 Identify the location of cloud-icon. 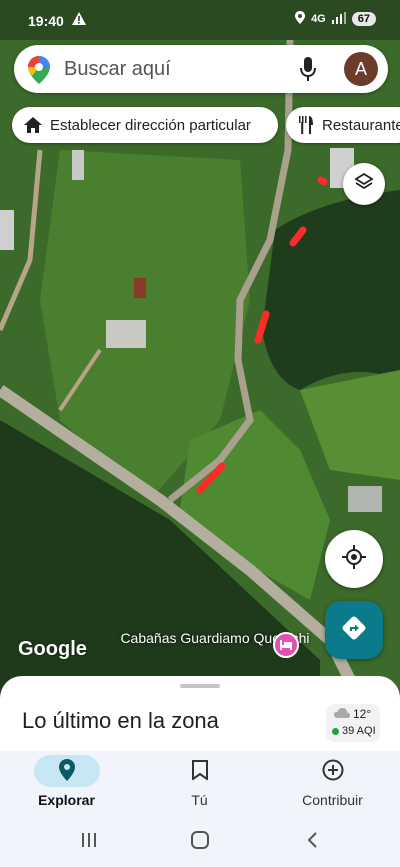
(342, 714).